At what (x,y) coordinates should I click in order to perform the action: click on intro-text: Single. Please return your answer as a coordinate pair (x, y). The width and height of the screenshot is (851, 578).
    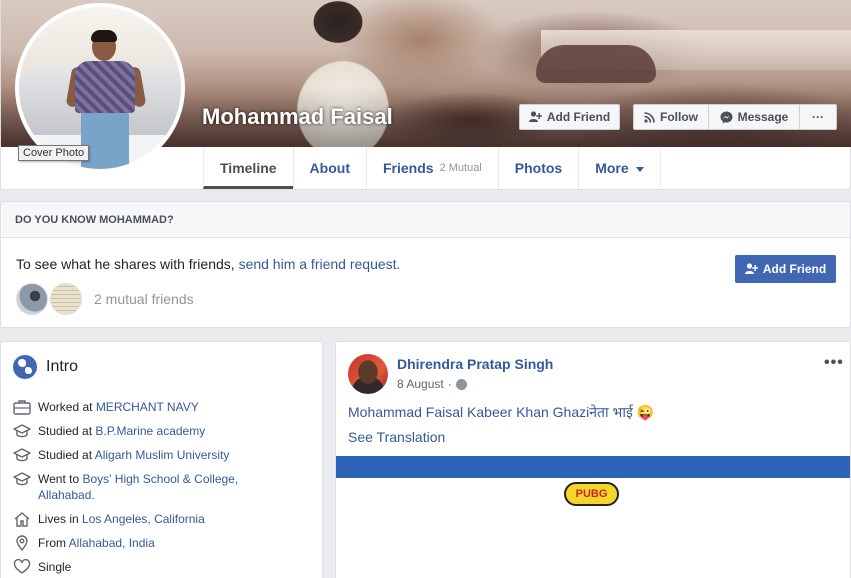
    Looking at the image, I should click on (54, 567).